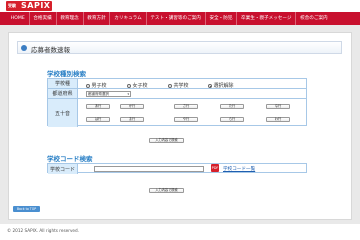  Describe the element at coordinates (26, 209) in the screenshot. I see `back-to-top-button: Back to TOP` at that location.